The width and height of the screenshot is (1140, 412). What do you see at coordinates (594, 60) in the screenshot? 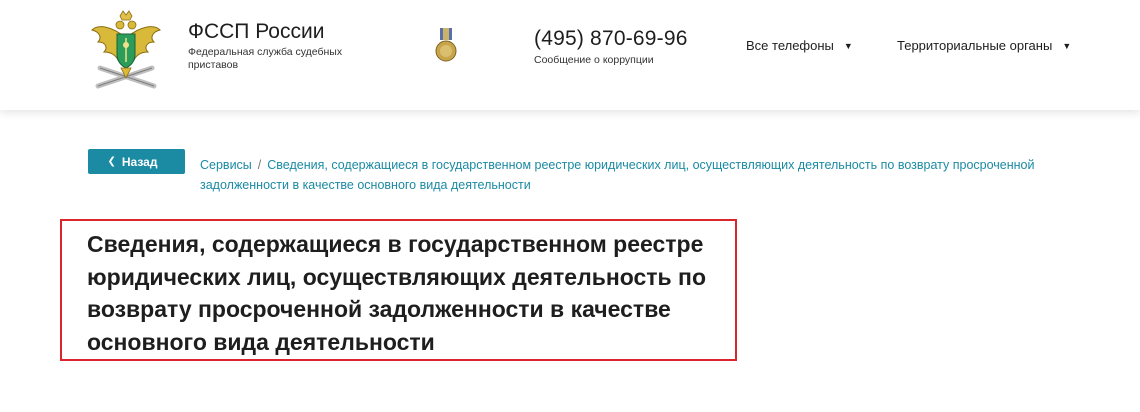
I see `phone-caption: Сообщение о коррупции` at bounding box center [594, 60].